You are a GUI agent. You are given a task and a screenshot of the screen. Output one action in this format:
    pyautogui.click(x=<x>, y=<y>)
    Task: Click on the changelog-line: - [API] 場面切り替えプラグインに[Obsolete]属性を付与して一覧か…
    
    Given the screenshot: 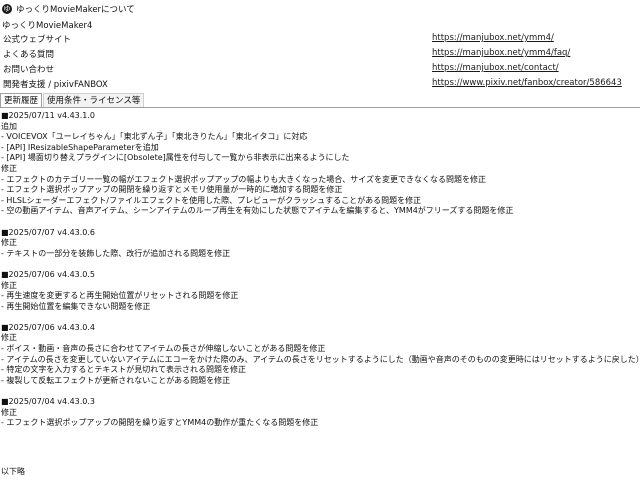 What is the action you would take?
    pyautogui.click(x=175, y=158)
    